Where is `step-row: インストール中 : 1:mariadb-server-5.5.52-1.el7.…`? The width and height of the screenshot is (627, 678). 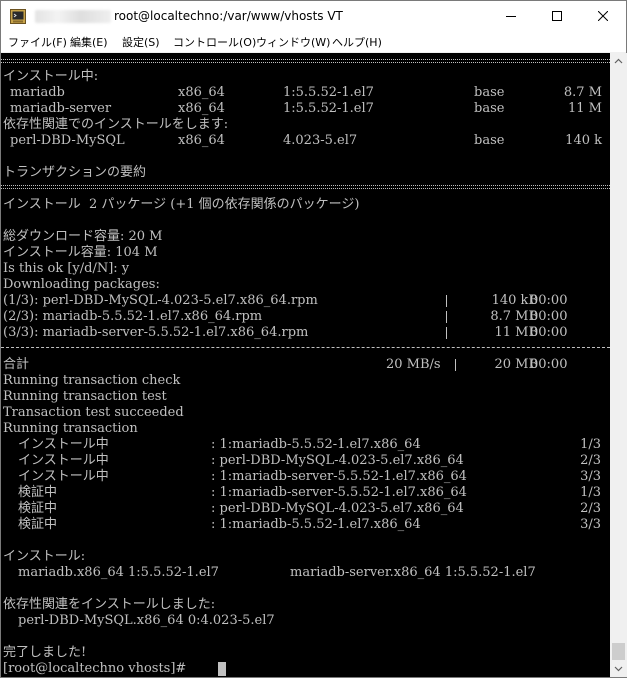 step-row: インストール中 : 1:mariadb-server-5.5.52-1.el7.… is located at coordinates (309, 476).